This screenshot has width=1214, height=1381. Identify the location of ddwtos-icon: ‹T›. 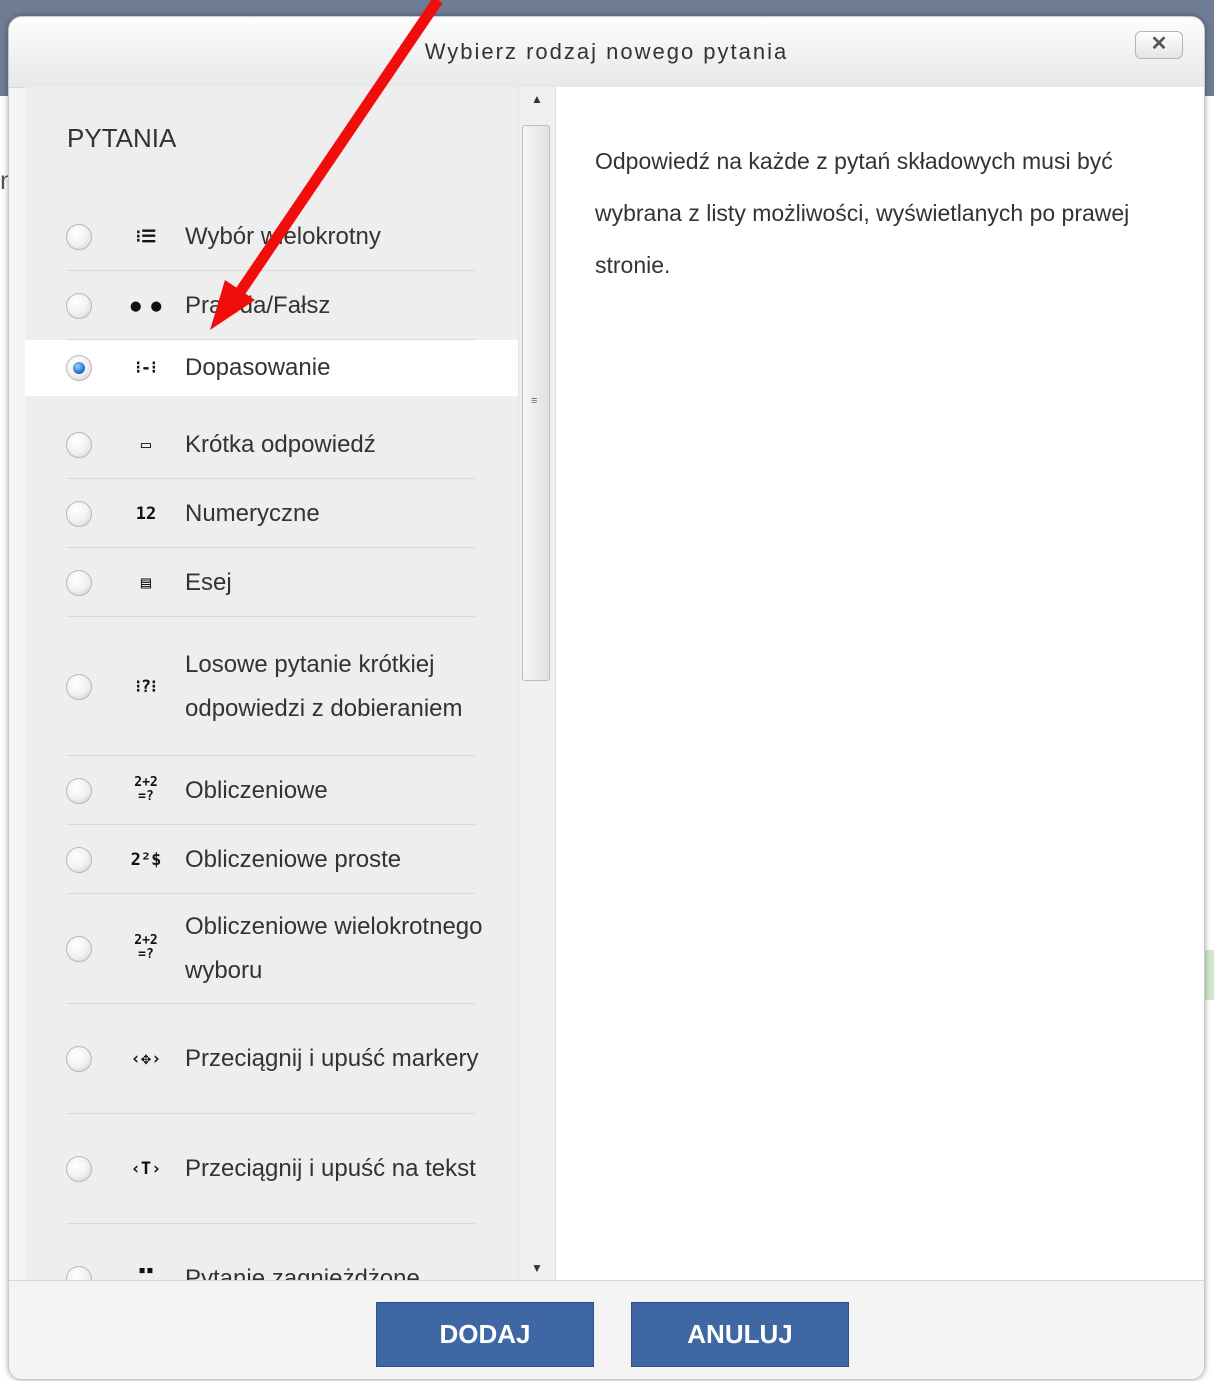
(146, 1169).